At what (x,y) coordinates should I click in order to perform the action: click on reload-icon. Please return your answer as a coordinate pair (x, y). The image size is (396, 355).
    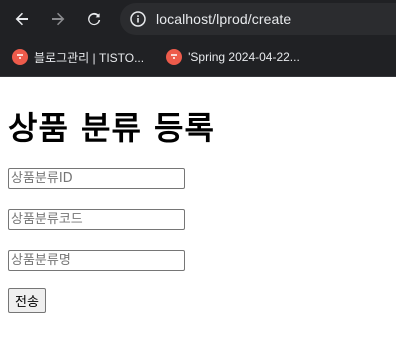
    Looking at the image, I should click on (94, 19).